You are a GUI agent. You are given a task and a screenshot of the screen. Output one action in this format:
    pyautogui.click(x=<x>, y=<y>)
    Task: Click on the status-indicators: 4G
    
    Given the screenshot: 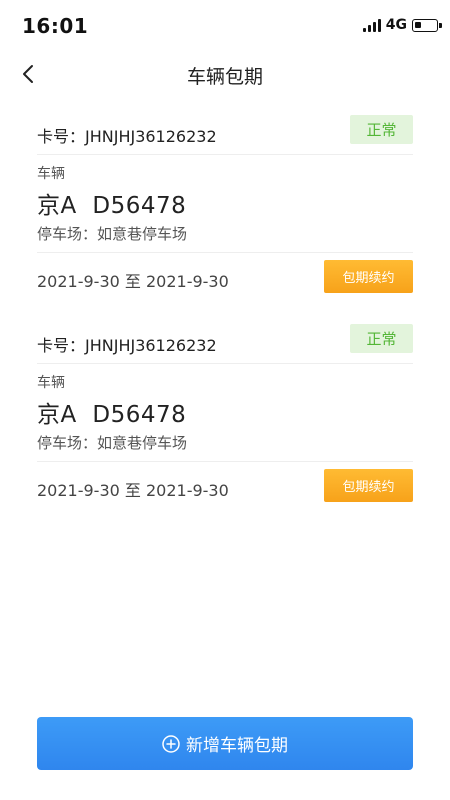 What is the action you would take?
    pyautogui.click(x=402, y=25)
    